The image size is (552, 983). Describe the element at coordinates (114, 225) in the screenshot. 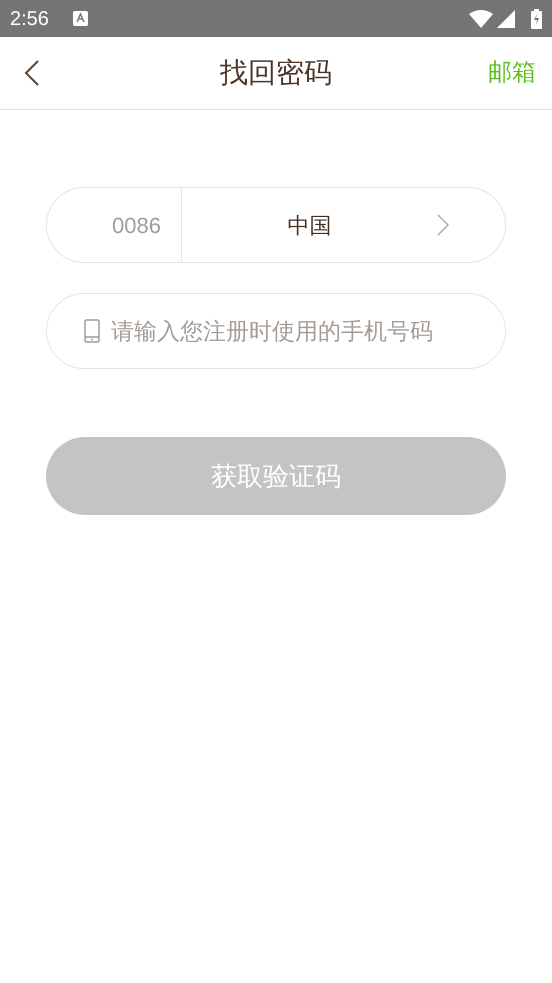

I see `country-code: 0086` at that location.